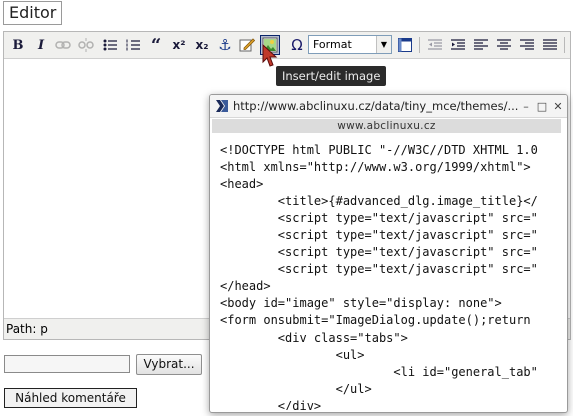  I want to click on editor-legend: Editor, so click(33, 13).